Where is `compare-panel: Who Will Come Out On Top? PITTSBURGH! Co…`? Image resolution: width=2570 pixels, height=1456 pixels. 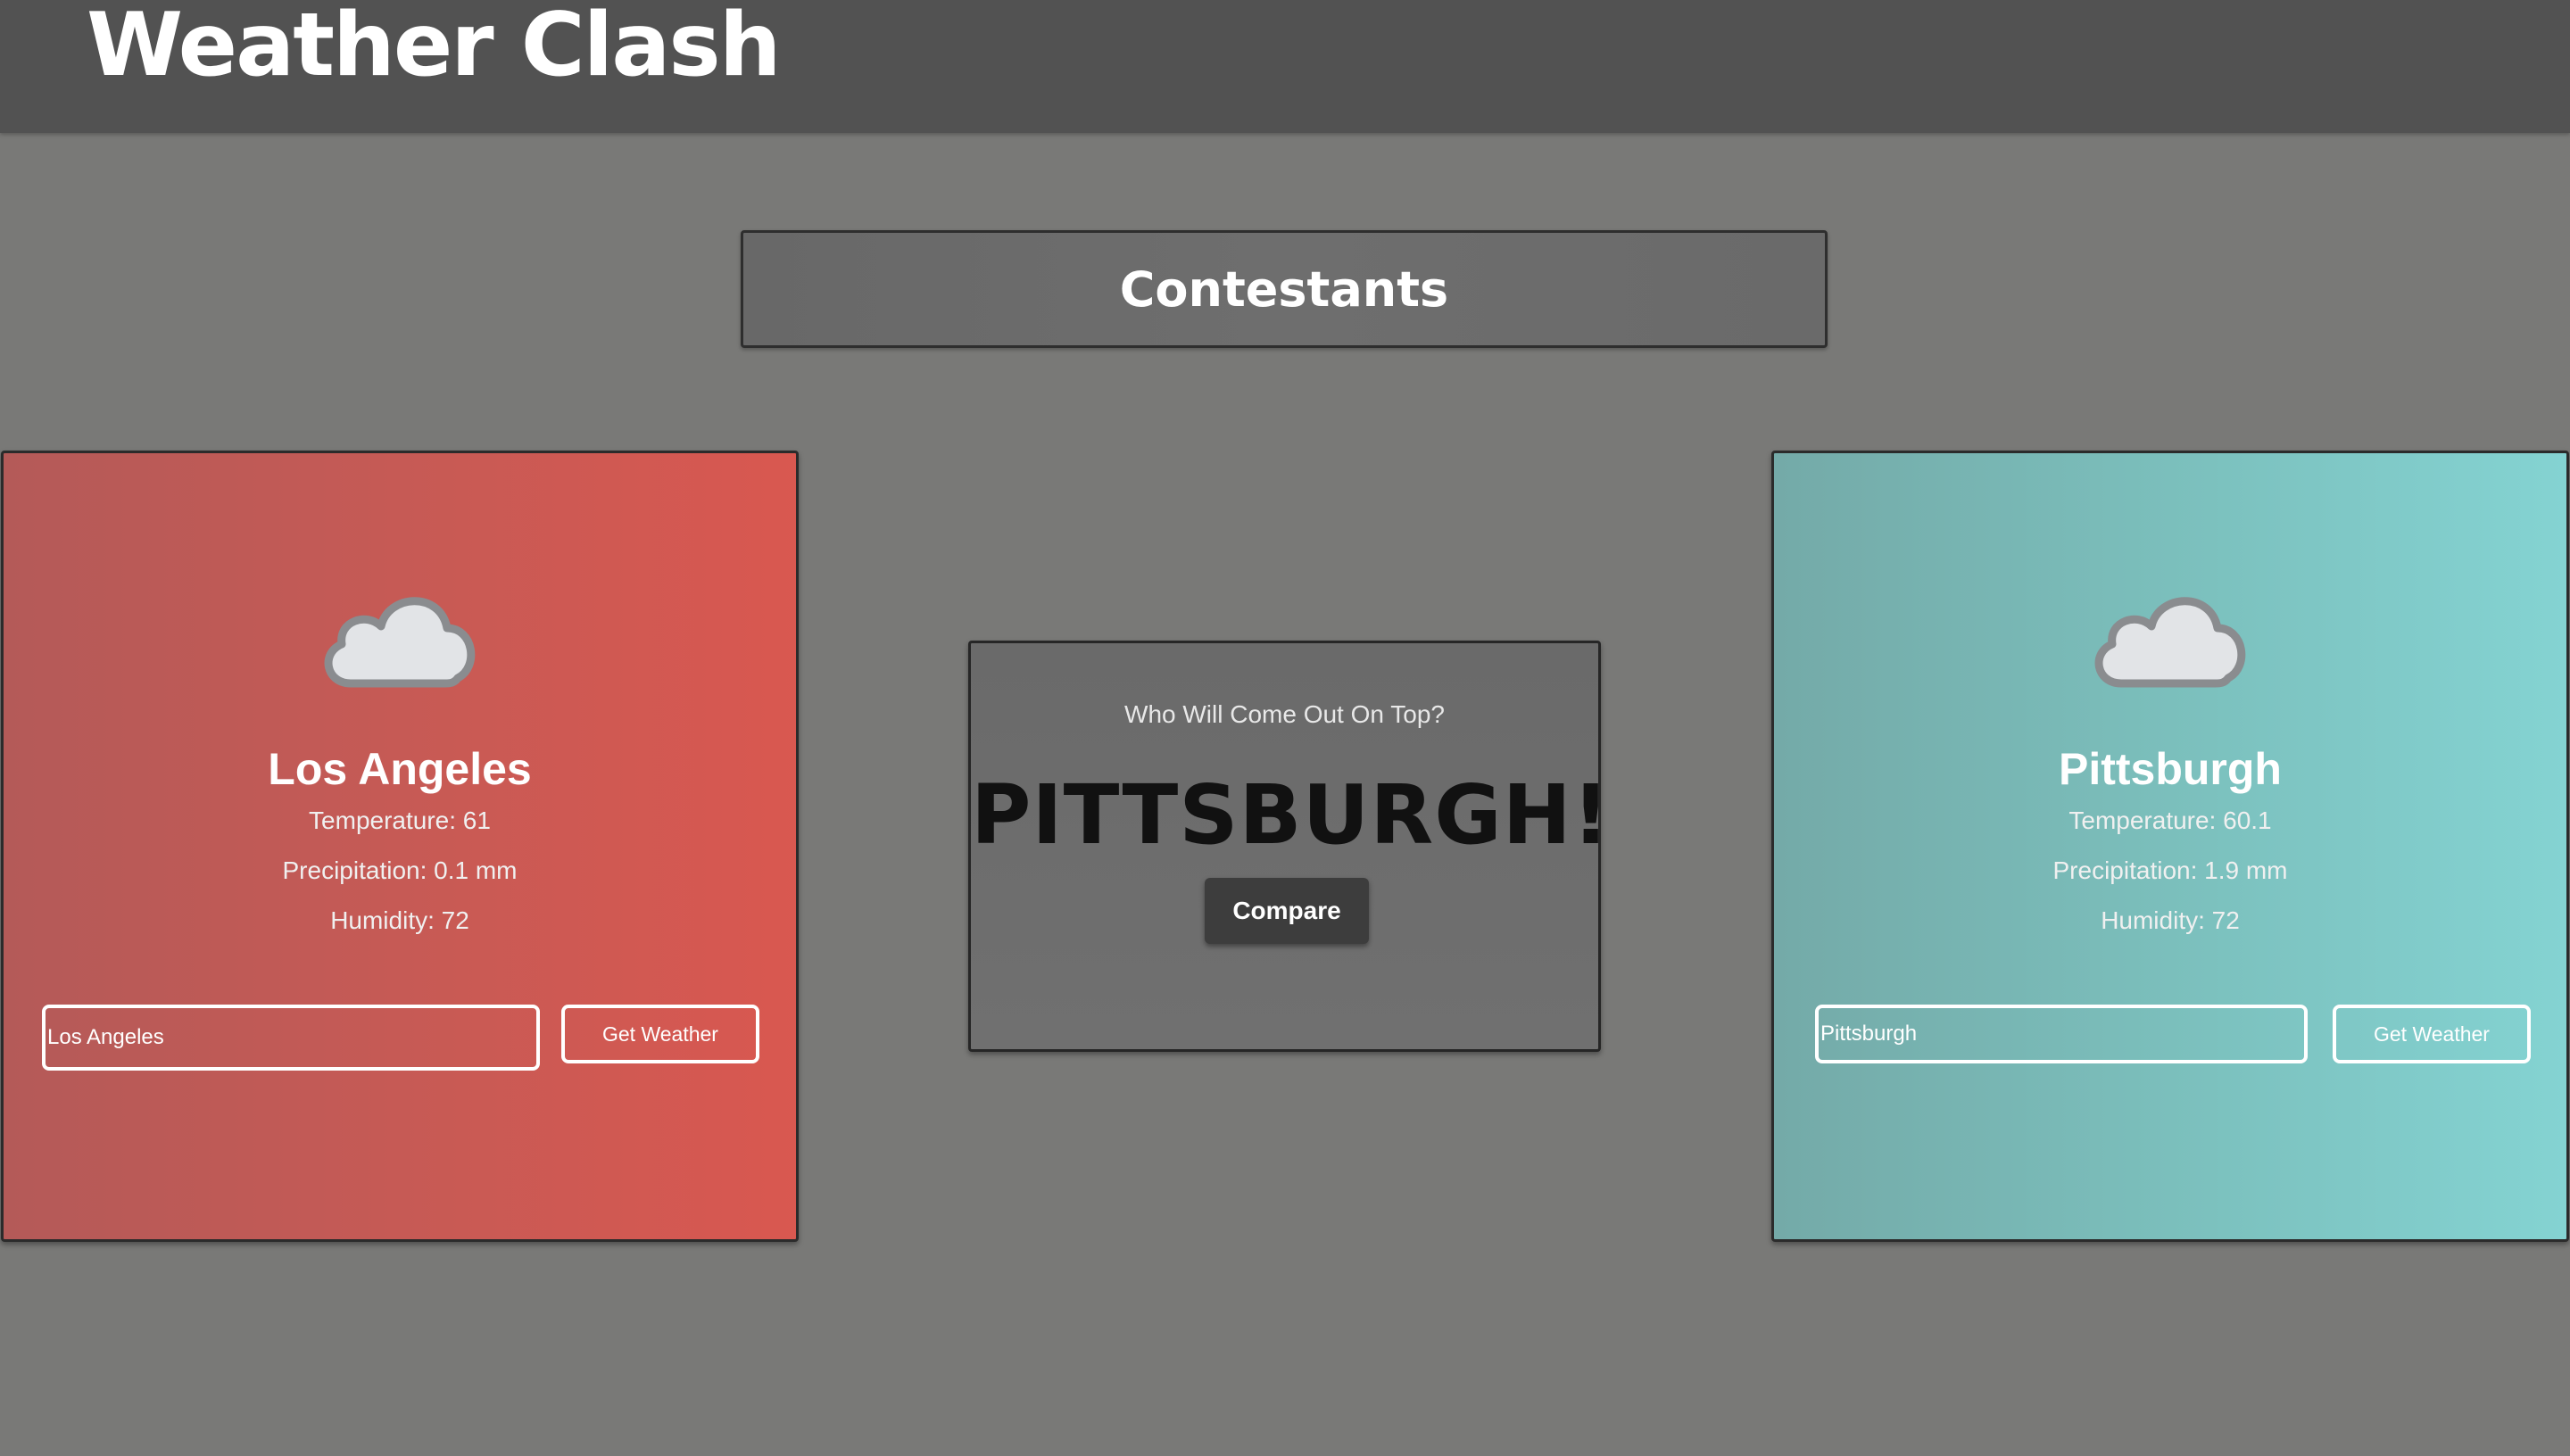 compare-panel: Who Will Come Out On Top? PITTSBURGH! Co… is located at coordinates (1289, 847).